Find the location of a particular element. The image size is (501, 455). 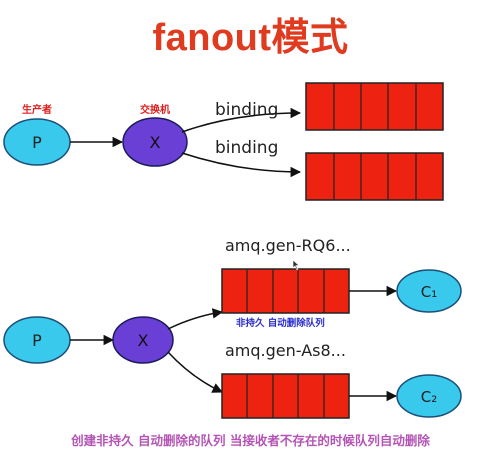

producer-node-bottom-label: P is located at coordinates (37, 340).